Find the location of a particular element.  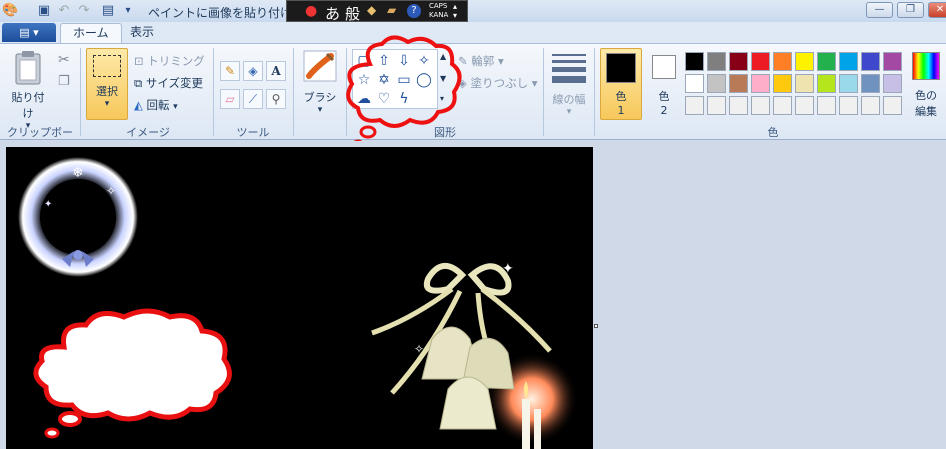

outline-label: 輪郭 is located at coordinates (483, 61).